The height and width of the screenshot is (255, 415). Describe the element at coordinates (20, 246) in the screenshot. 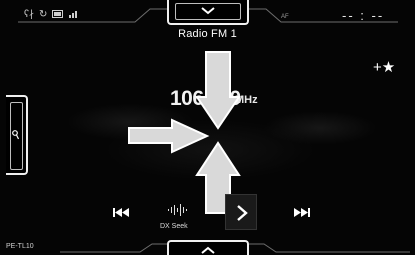

I see `device-label: PE-TL10` at that location.